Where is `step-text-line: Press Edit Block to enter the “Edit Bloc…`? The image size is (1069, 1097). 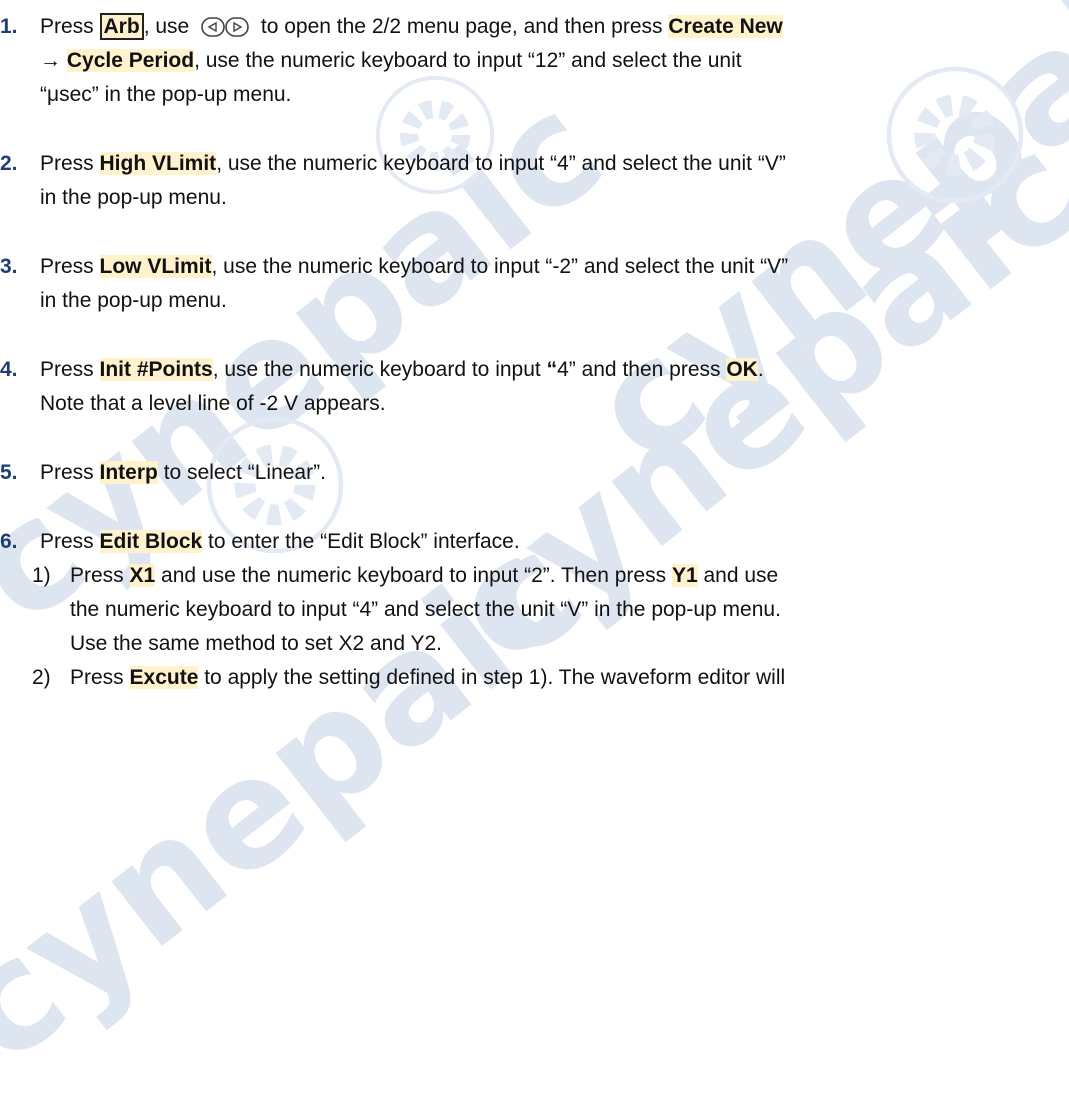
step-text-line: Press Edit Block to enter the “Edit Bloc… is located at coordinates (554, 542).